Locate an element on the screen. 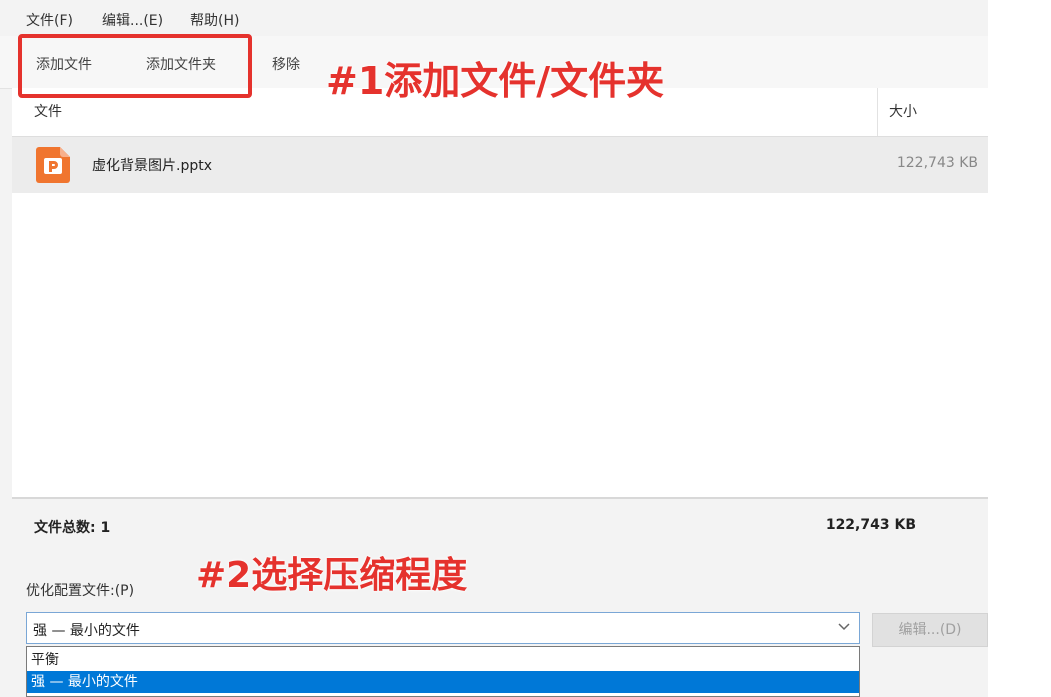  total-files-label: 文件总数: 1 is located at coordinates (72, 528).